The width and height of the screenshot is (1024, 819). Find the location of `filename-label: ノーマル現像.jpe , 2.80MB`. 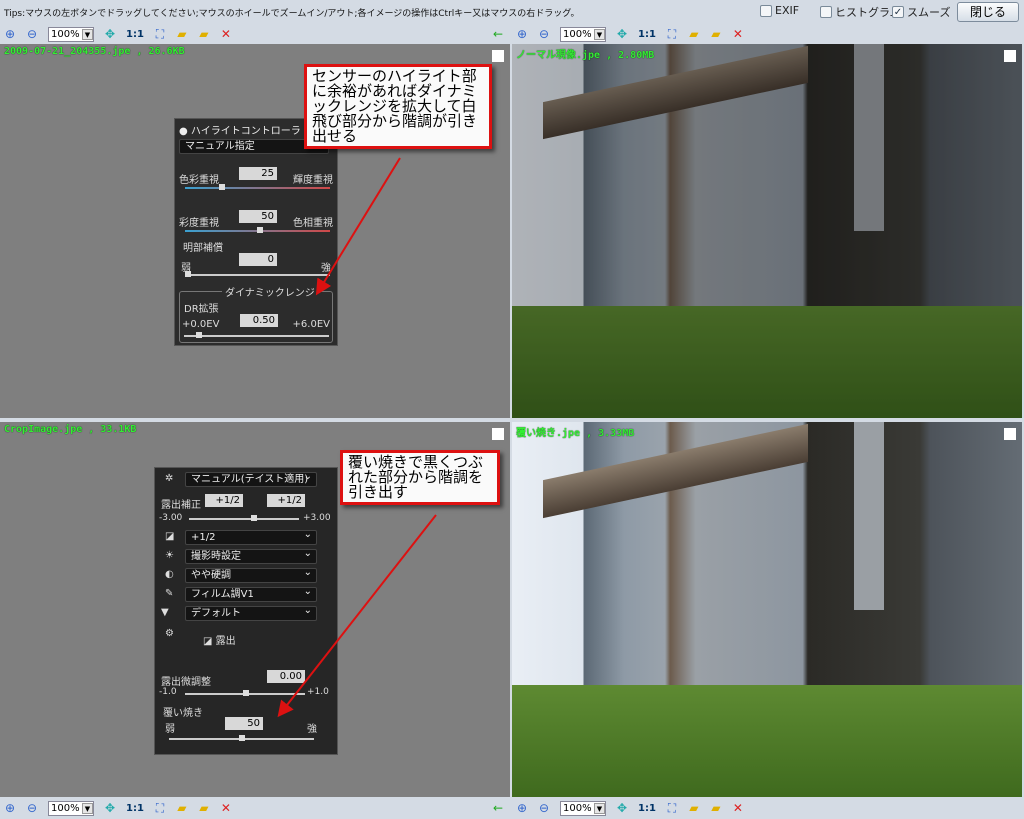

filename-label: ノーマル現像.jpe , 2.80MB is located at coordinates (585, 55).